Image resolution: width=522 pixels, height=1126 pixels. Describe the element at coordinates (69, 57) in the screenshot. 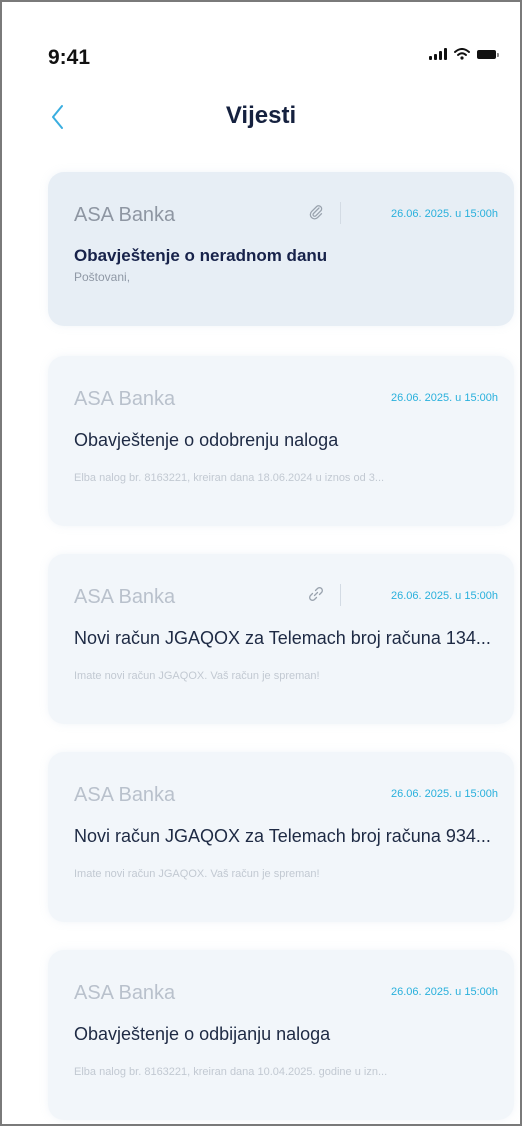

I see `status-time: 9:41` at that location.